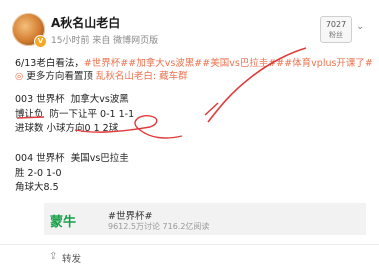  I want to click on card-stats: 9612.5万讨论 716.2亿阅读, so click(159, 226).